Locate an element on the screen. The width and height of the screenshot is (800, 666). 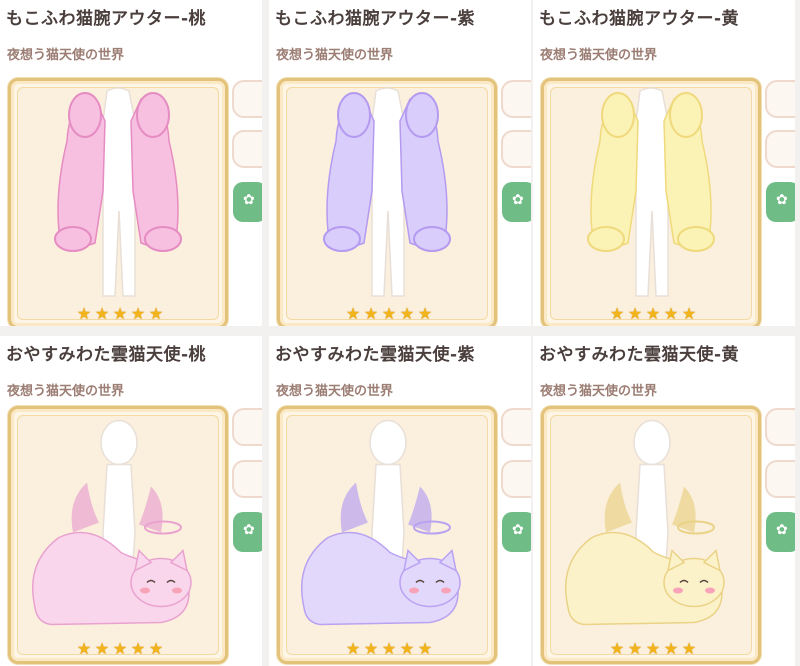
item-title: もこふわ猫腕アウター-黄 is located at coordinates (639, 19).